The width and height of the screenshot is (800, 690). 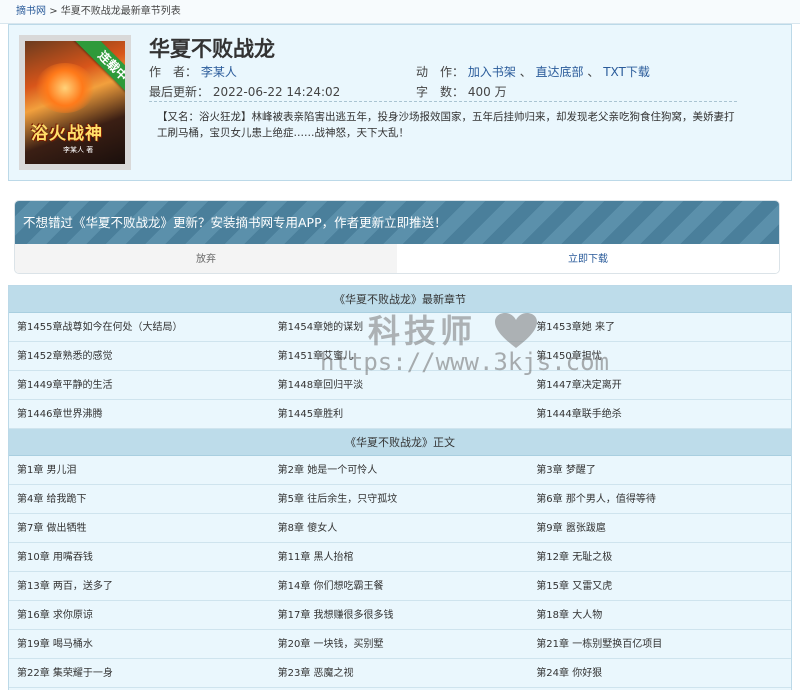 I want to click on chapter-link: 第10章 用嘴吞钱, so click(x=139, y=557).